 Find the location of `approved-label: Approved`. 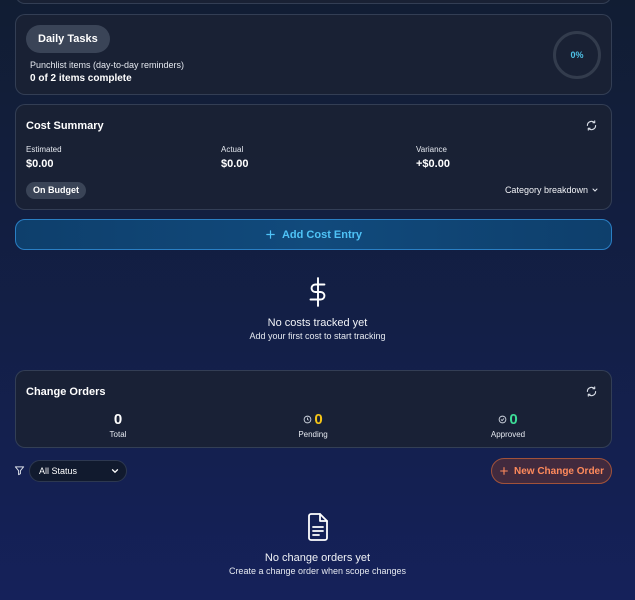

approved-label: Approved is located at coordinates (508, 434).